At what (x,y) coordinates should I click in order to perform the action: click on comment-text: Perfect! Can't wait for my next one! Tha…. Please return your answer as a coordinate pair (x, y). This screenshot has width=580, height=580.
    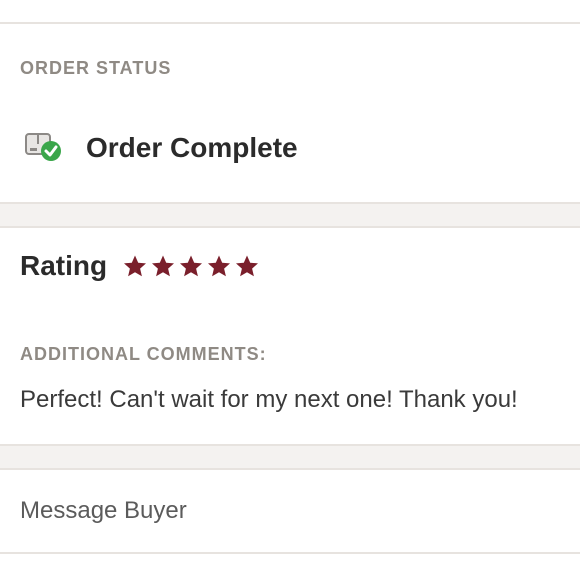
    Looking at the image, I should click on (269, 399).